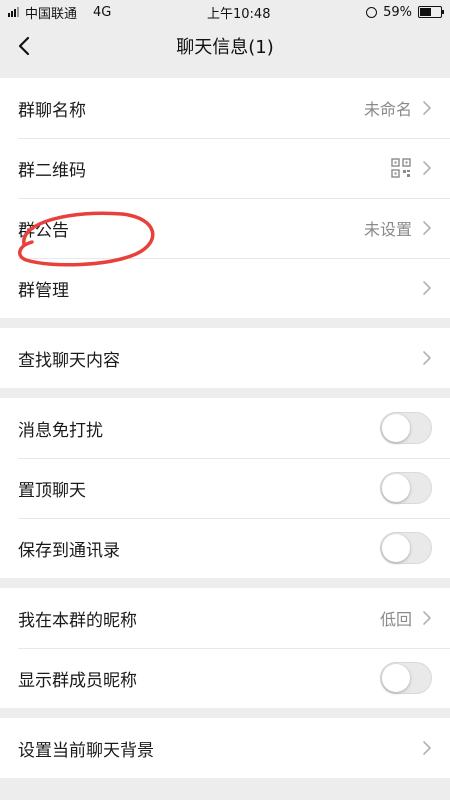  Describe the element at coordinates (225, 678) in the screenshot. I see `show-nickname-row: 显示群成员昵称` at that location.